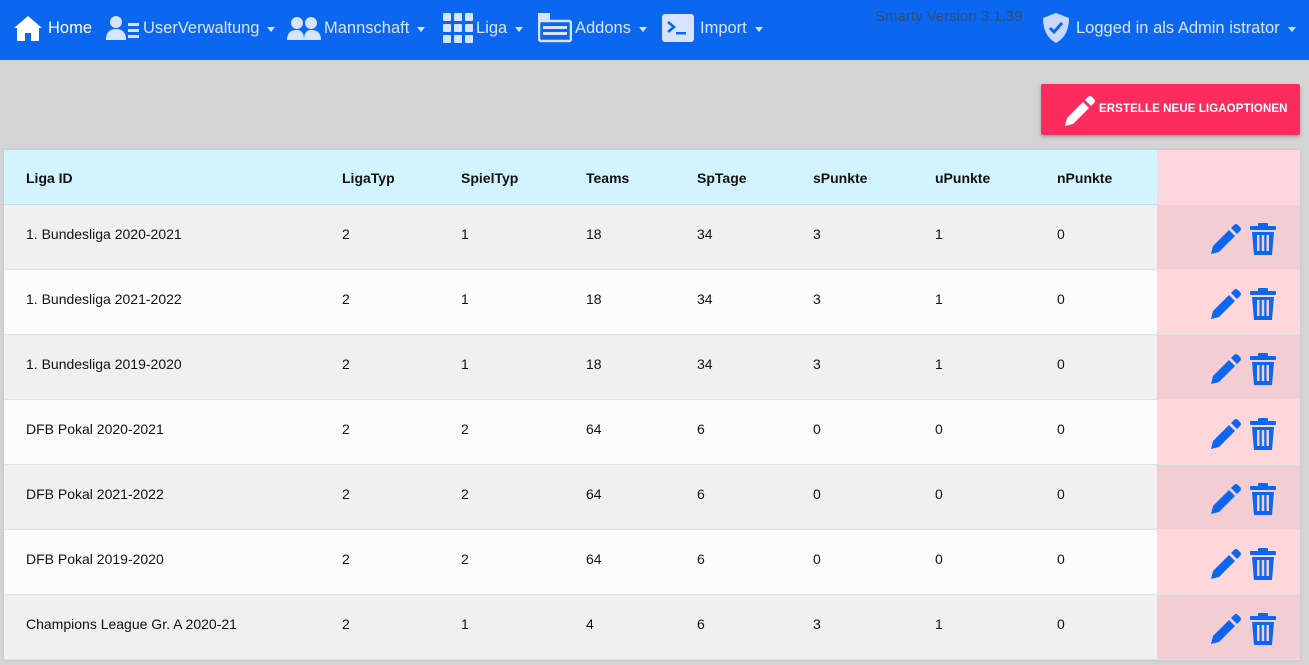 This screenshot has width=1309, height=665. I want to click on header-spunkte: sPunkte, so click(840, 178).